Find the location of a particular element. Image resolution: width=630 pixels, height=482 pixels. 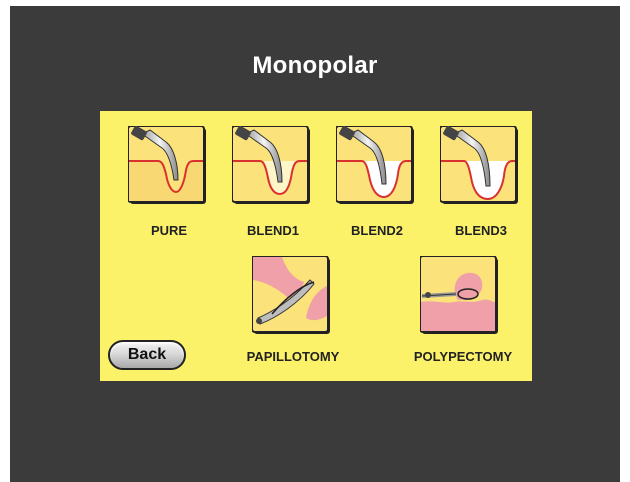

mode-blend3-label: BLEND3 is located at coordinates (480, 230).